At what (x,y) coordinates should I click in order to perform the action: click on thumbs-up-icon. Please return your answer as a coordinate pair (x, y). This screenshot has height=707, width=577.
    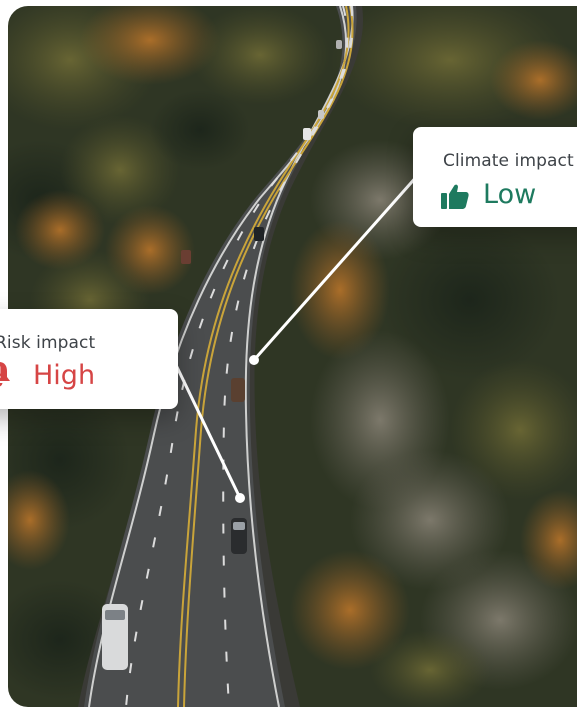
    Looking at the image, I should click on (455, 196).